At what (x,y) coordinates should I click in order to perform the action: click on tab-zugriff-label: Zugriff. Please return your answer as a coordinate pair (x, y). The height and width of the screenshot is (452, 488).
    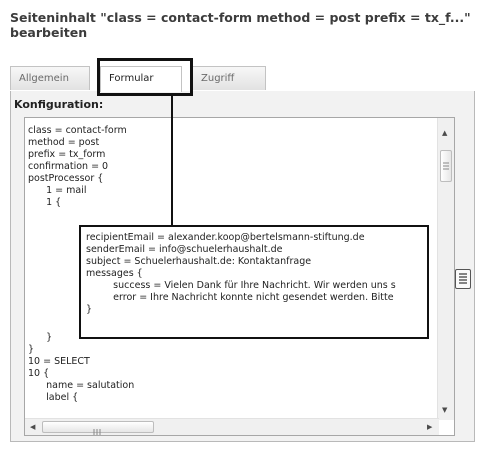
    Looking at the image, I should click on (218, 78).